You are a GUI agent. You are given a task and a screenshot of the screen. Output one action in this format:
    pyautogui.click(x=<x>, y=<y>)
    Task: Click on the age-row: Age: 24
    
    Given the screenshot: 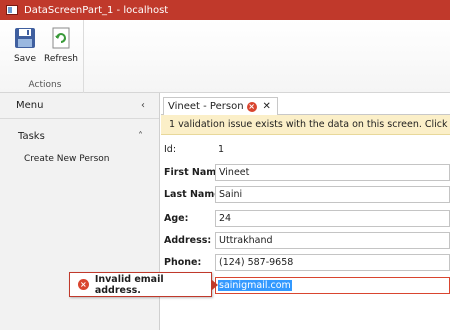 What is the action you would take?
    pyautogui.click(x=305, y=218)
    